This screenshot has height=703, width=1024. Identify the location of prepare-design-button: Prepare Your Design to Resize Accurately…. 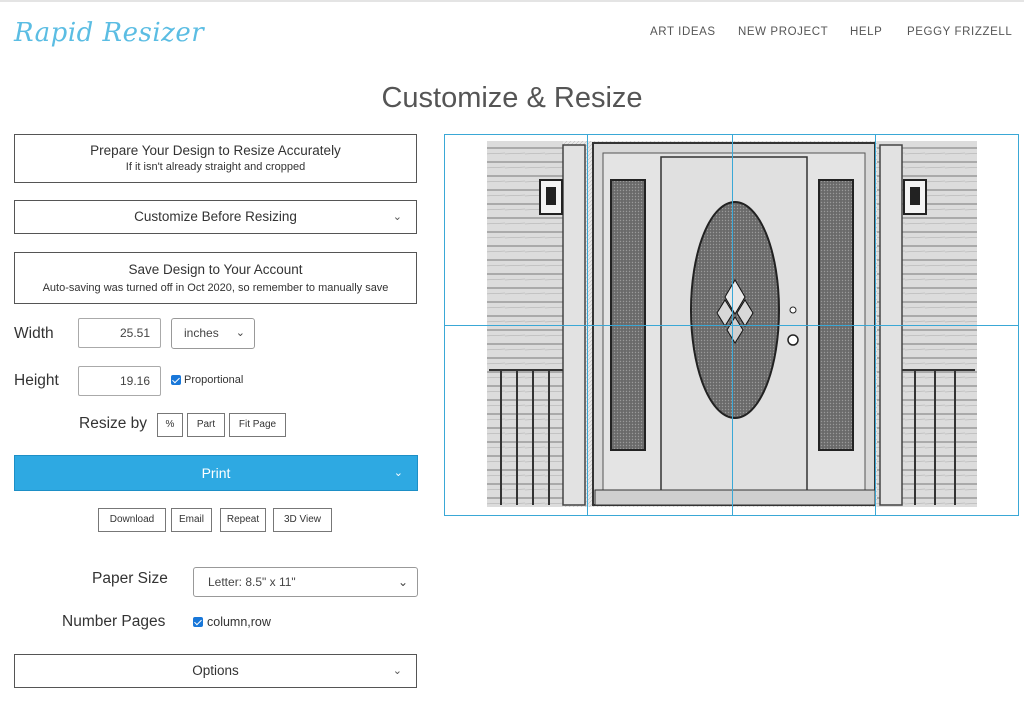
(215, 158).